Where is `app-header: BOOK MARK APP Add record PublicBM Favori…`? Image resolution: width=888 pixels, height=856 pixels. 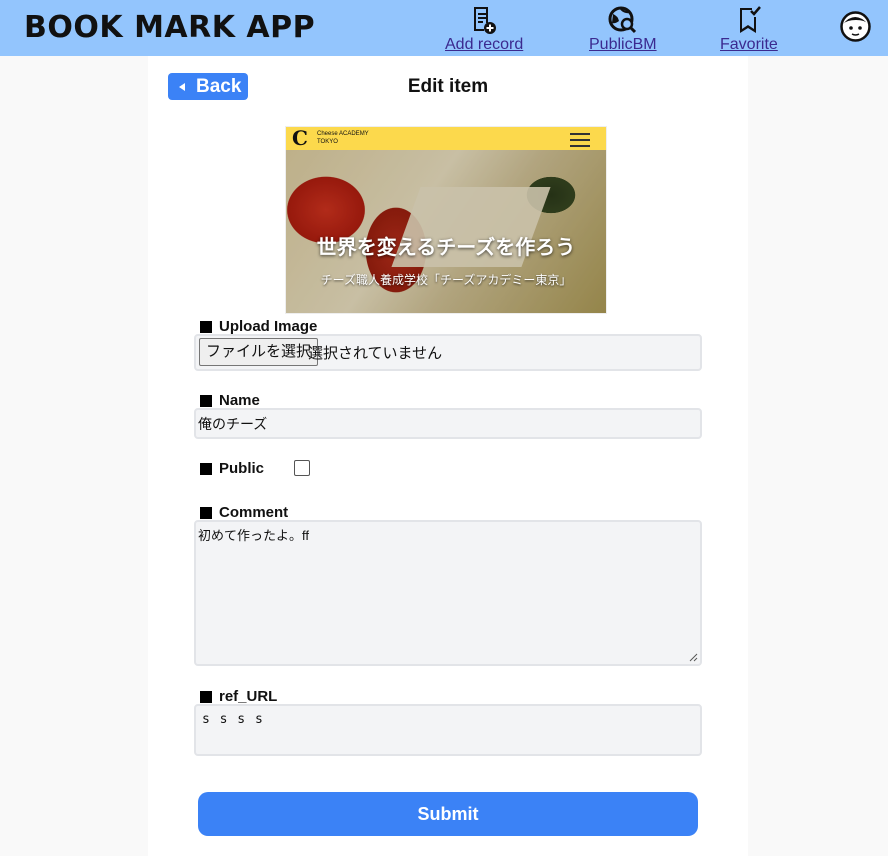 app-header: BOOK MARK APP Add record PublicBM Favori… is located at coordinates (444, 28).